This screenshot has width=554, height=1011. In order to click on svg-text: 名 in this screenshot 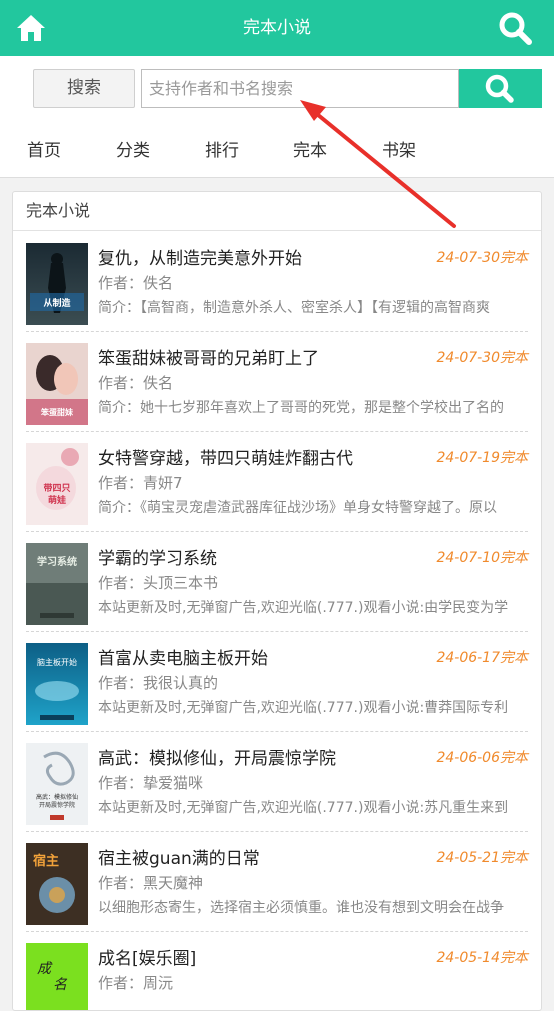, I will do `click(60, 985)`.